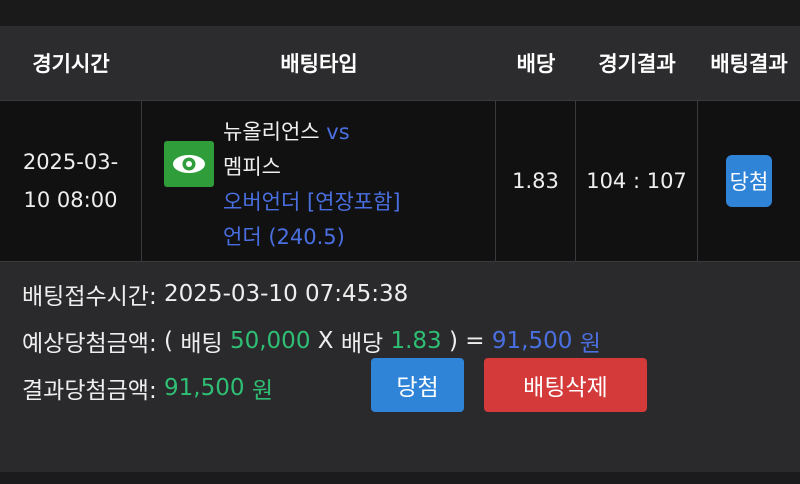  I want to click on bottom-strip, so click(400, 478).